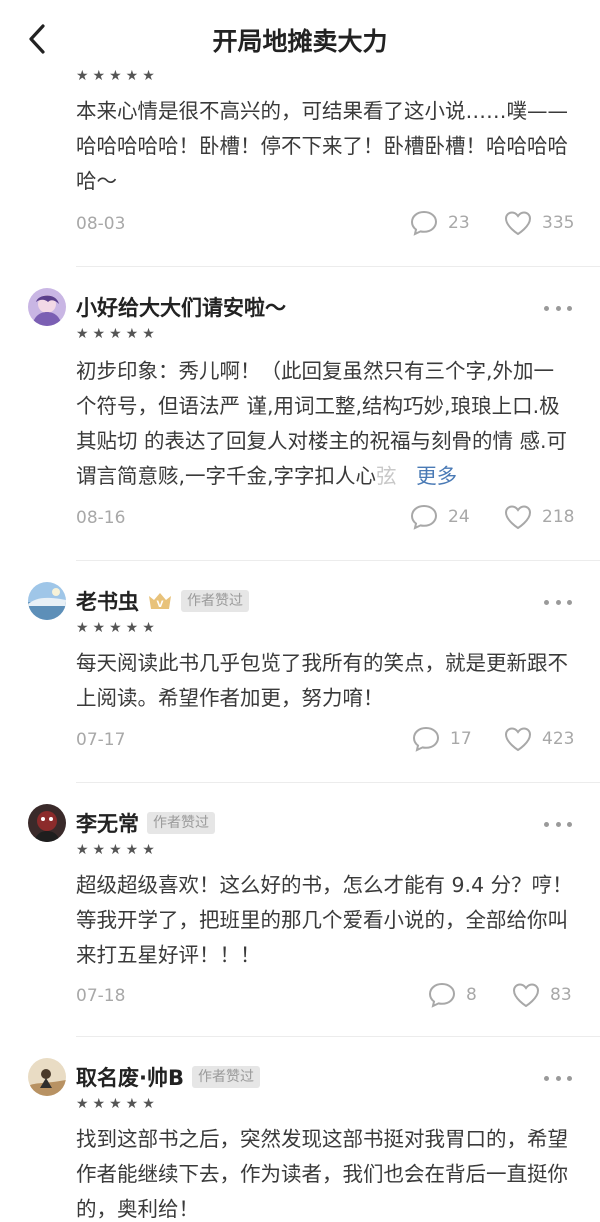  I want to click on comment-count: 8, so click(471, 995).